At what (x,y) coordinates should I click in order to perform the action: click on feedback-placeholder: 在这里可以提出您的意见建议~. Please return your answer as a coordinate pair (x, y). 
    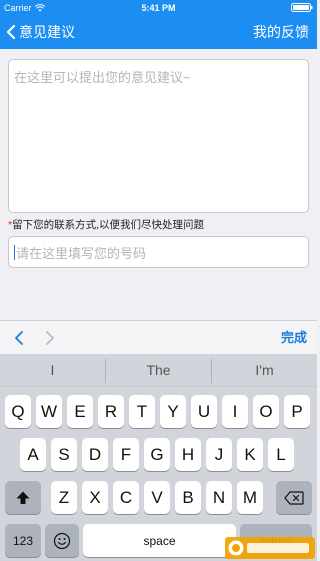
    Looking at the image, I should click on (102, 77).